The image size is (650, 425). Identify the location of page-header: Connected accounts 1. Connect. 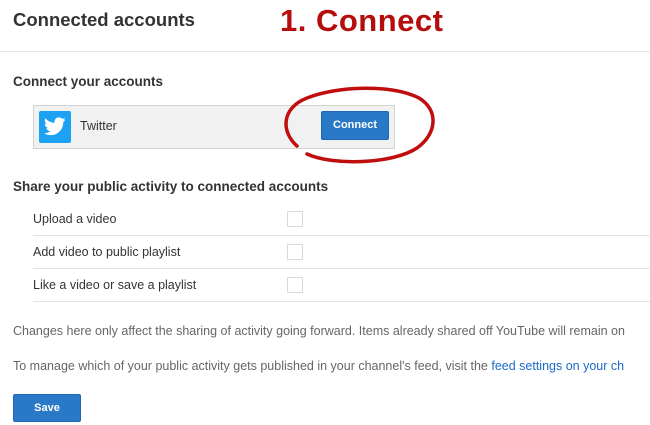
(325, 26).